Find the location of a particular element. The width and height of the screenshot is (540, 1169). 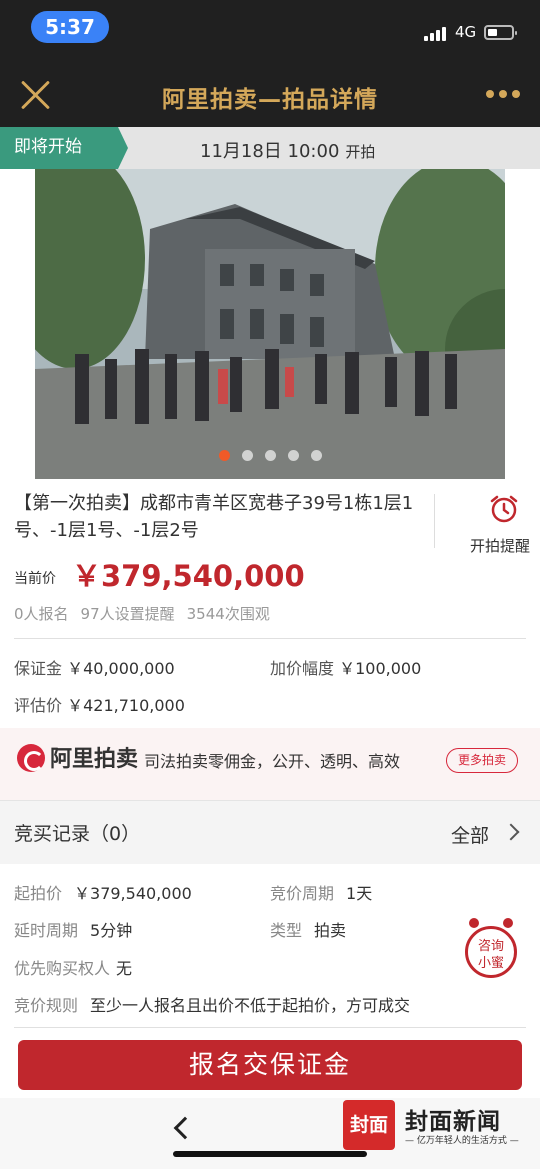

bid-records-row: 竞买记录（0） 全部 is located at coordinates (270, 832).